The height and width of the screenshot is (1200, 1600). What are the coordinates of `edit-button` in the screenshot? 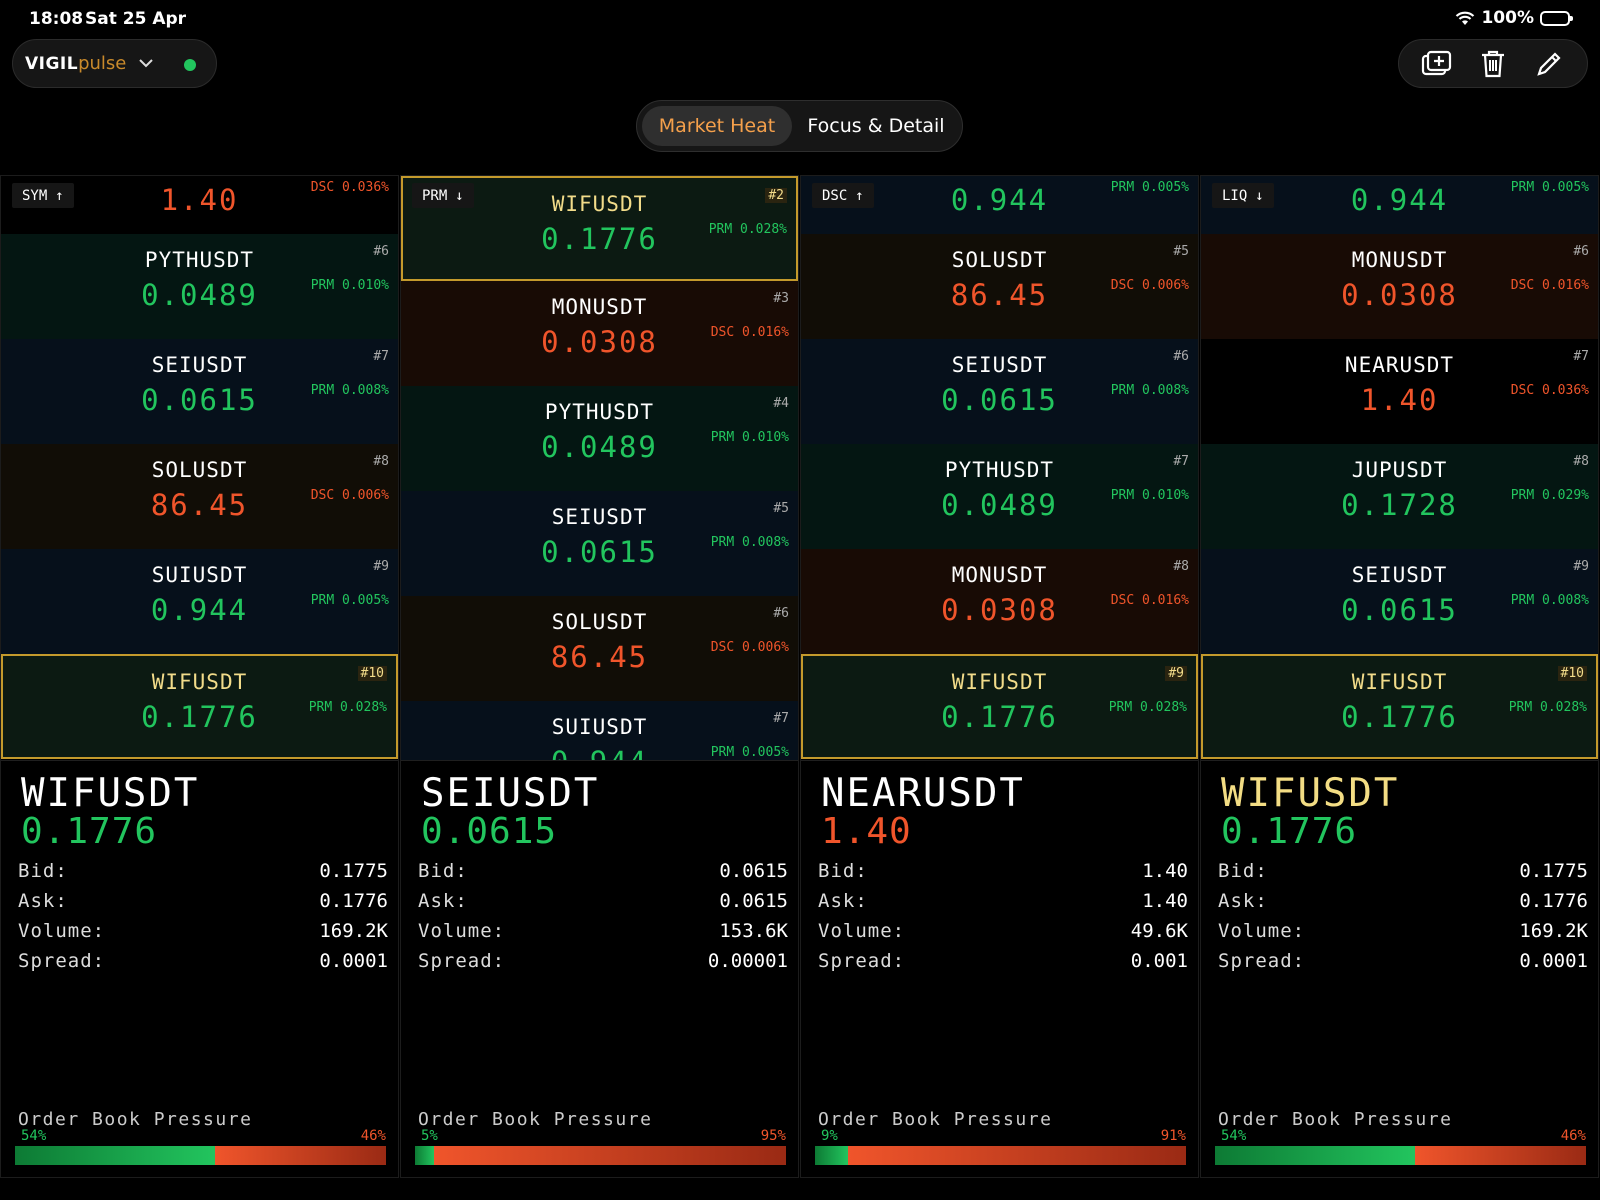 It's located at (1549, 64).